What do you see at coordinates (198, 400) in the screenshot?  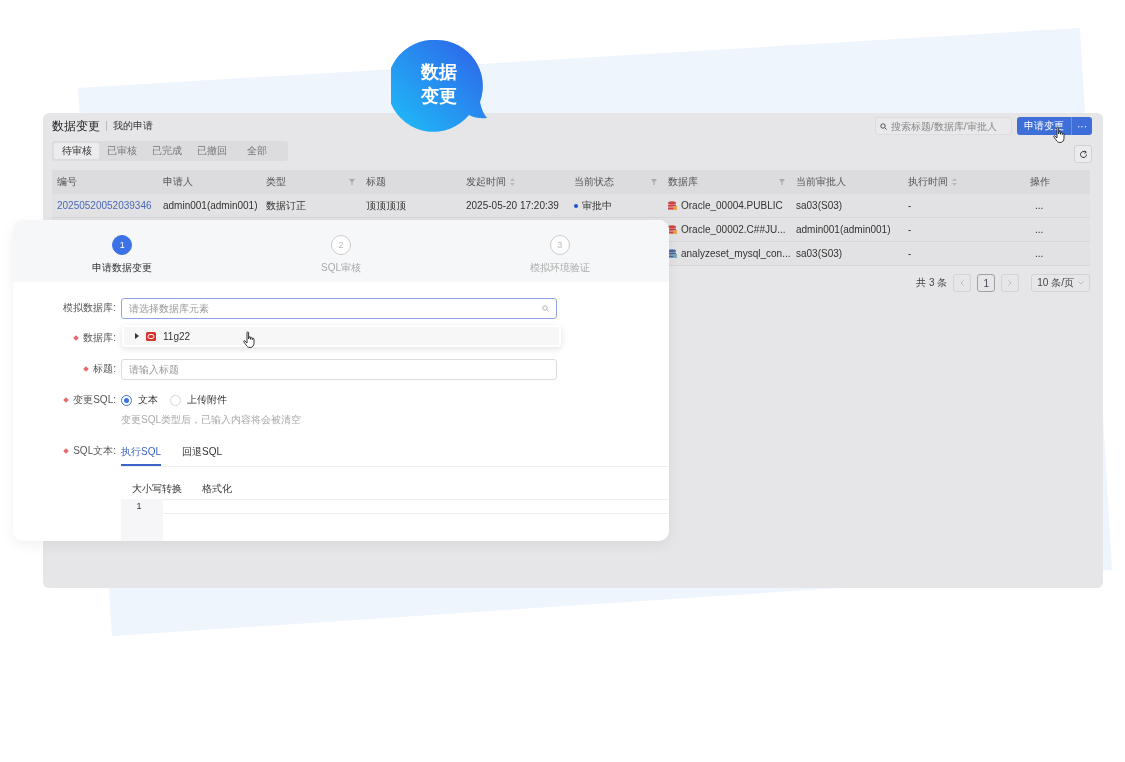 I see `radio-option: 上传附件` at bounding box center [198, 400].